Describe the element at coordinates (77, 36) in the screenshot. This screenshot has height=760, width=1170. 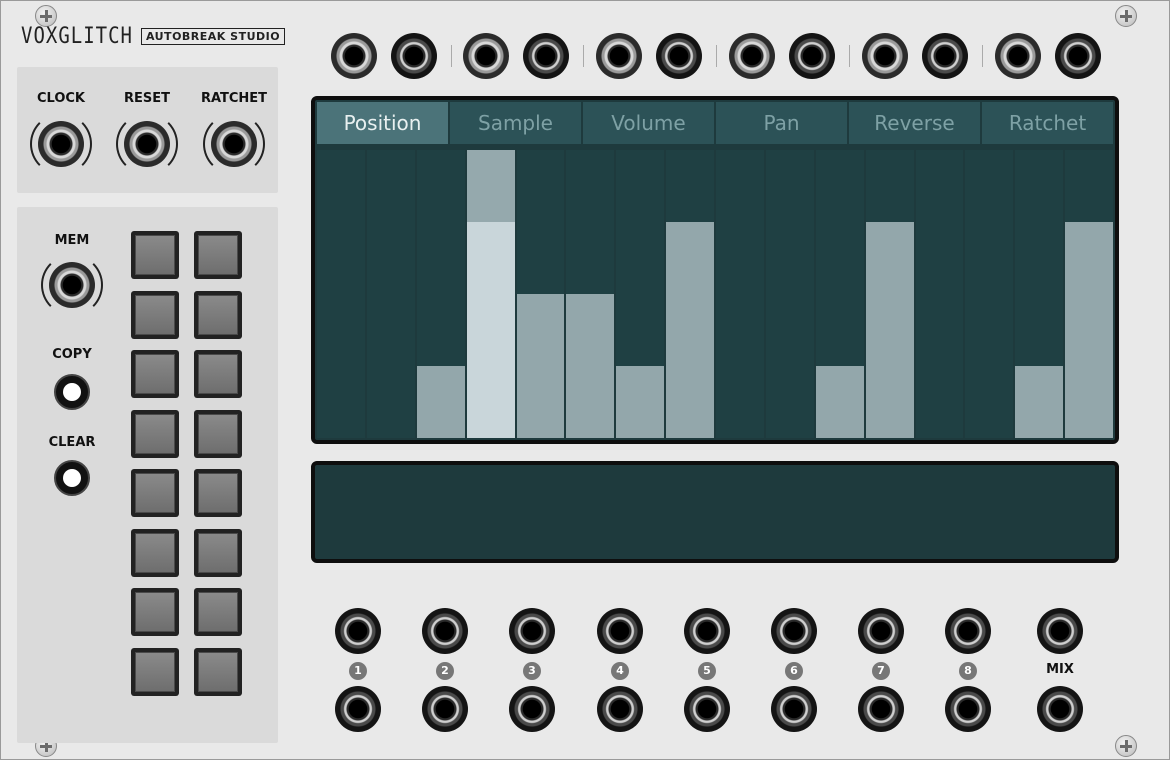
I see `brand-logo: VOXGLITCH` at that location.